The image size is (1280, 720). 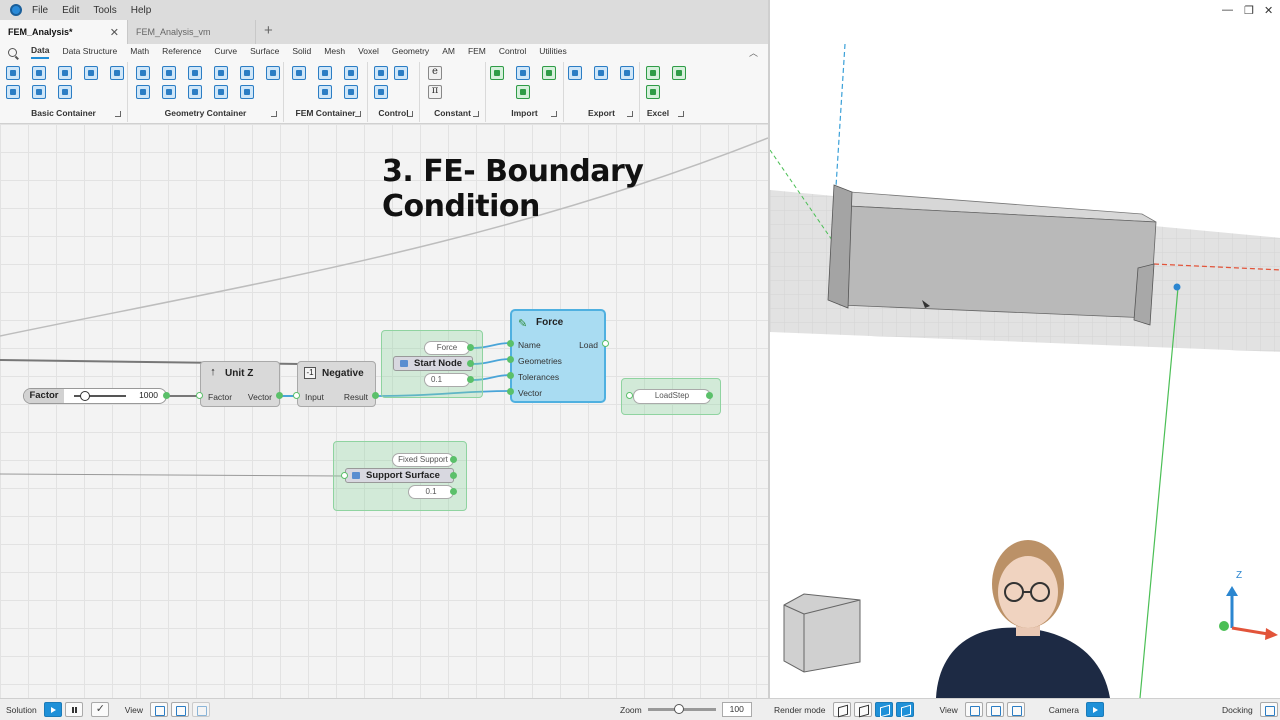 I want to click on play-button, so click(x=52, y=709).